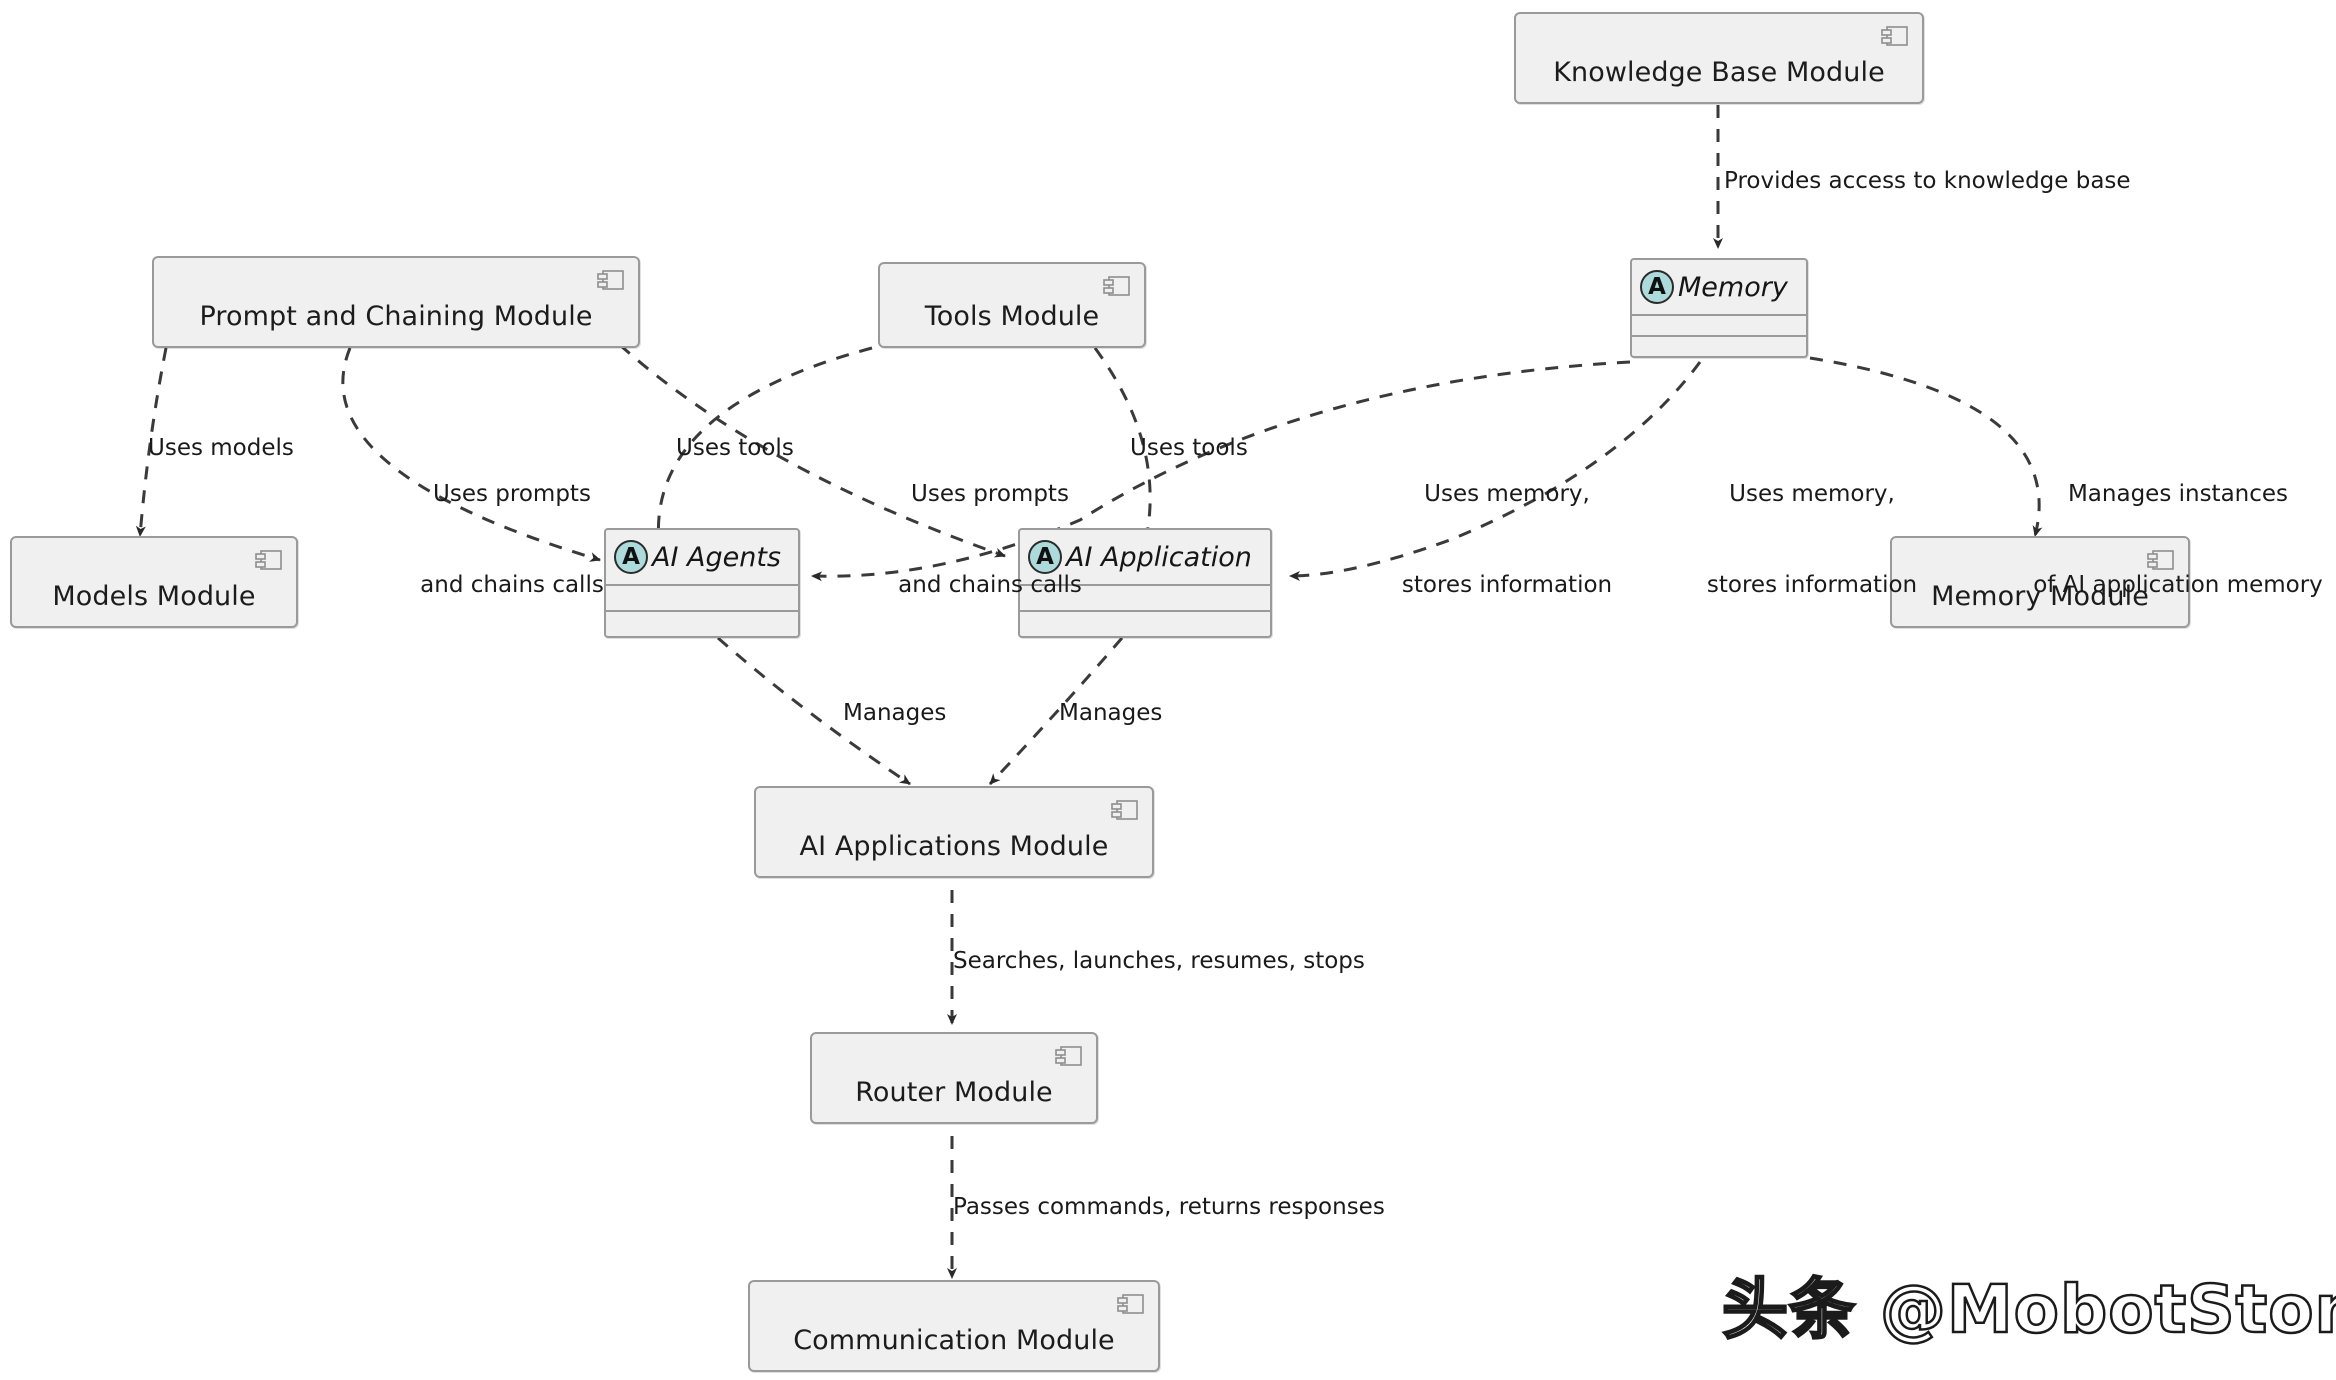  What do you see at coordinates (814, 711) in the screenshot?
I see `edge-agents-to-aiapps` at bounding box center [814, 711].